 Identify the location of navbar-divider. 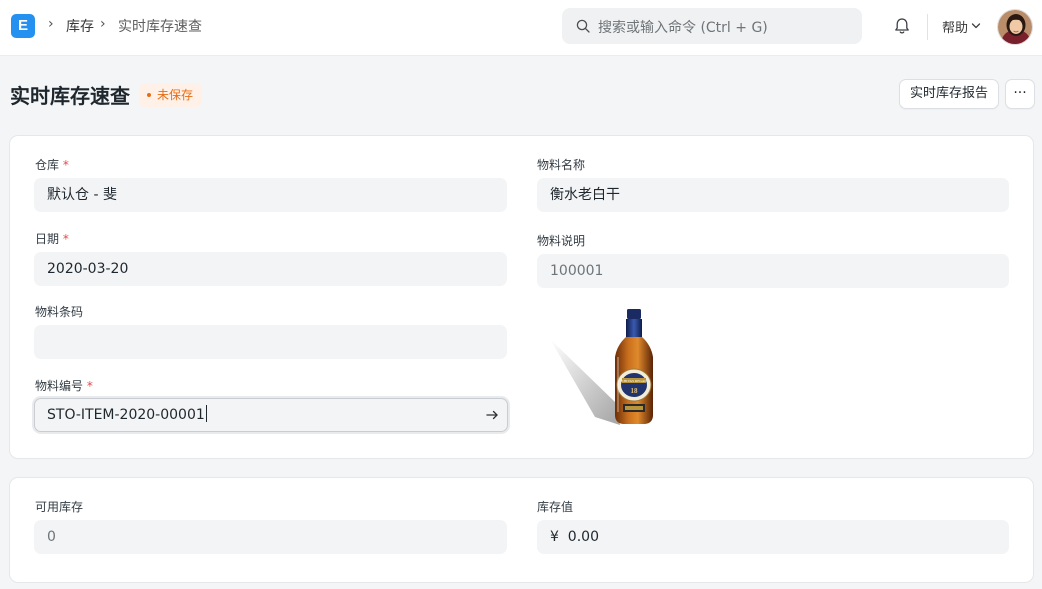
(927, 27).